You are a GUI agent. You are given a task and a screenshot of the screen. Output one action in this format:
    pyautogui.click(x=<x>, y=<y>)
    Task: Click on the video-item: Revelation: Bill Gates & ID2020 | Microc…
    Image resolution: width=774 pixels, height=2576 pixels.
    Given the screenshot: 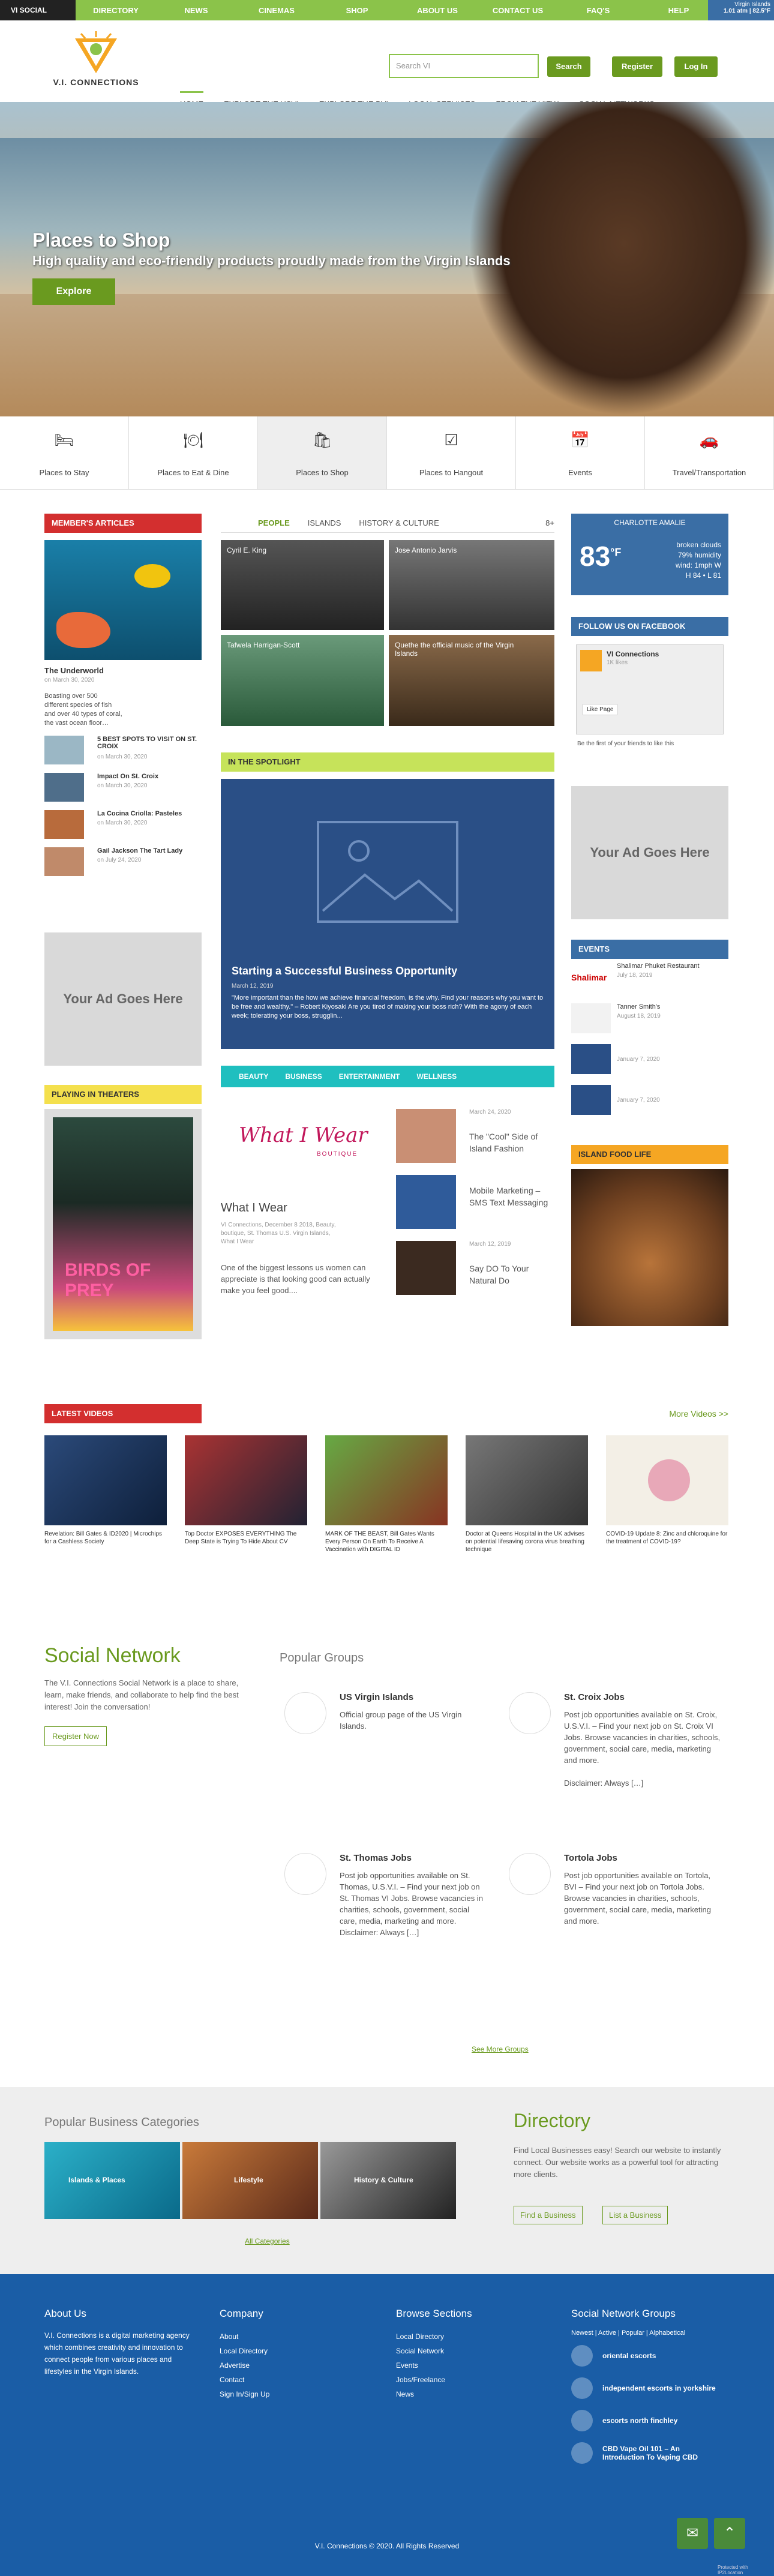 What is the action you would take?
    pyautogui.click(x=105, y=1494)
    